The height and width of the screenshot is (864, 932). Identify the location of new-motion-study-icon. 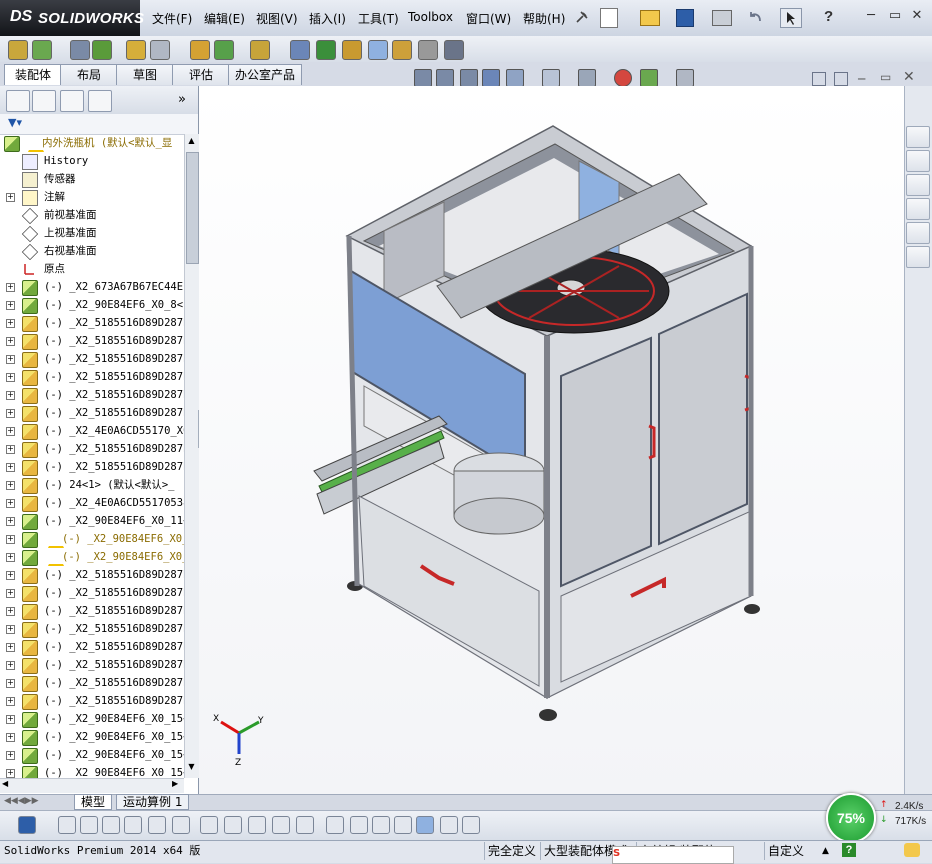
(300, 50).